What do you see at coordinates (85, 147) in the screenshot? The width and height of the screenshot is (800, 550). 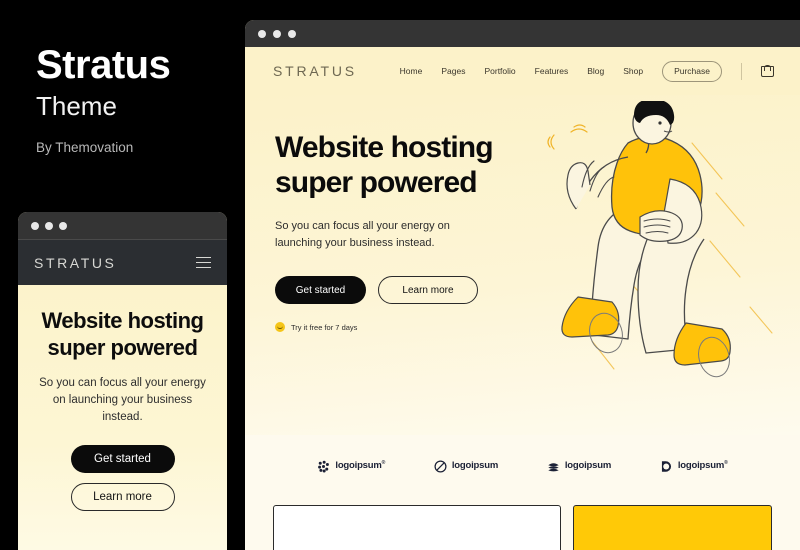 I see `author-line: By Themovation` at bounding box center [85, 147].